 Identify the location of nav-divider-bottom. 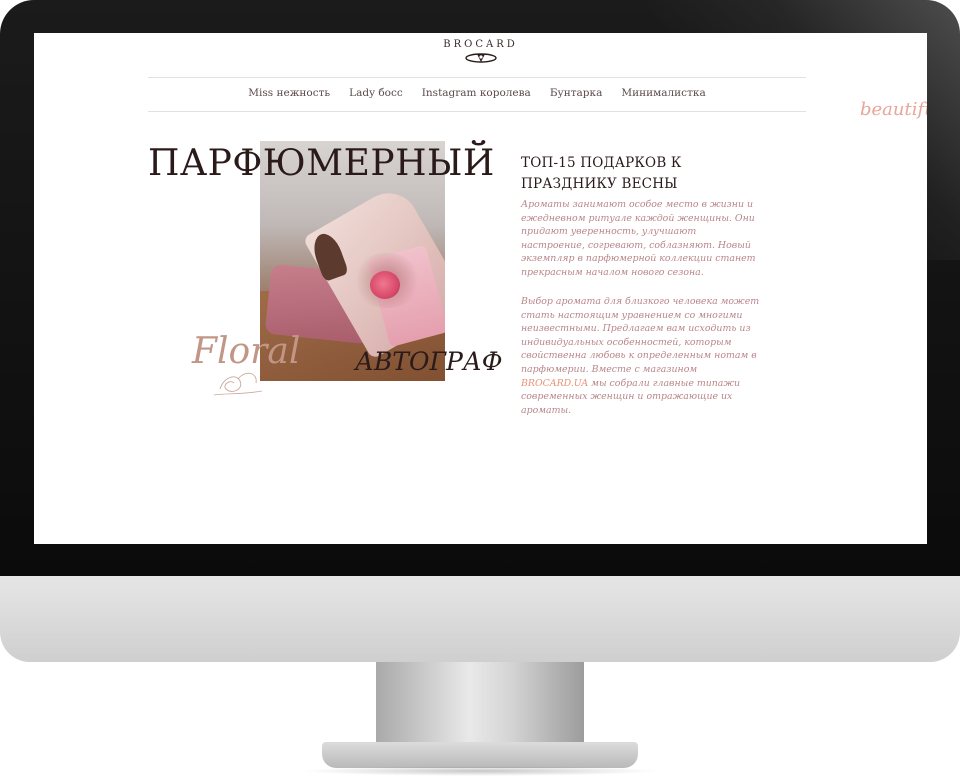
(477, 111).